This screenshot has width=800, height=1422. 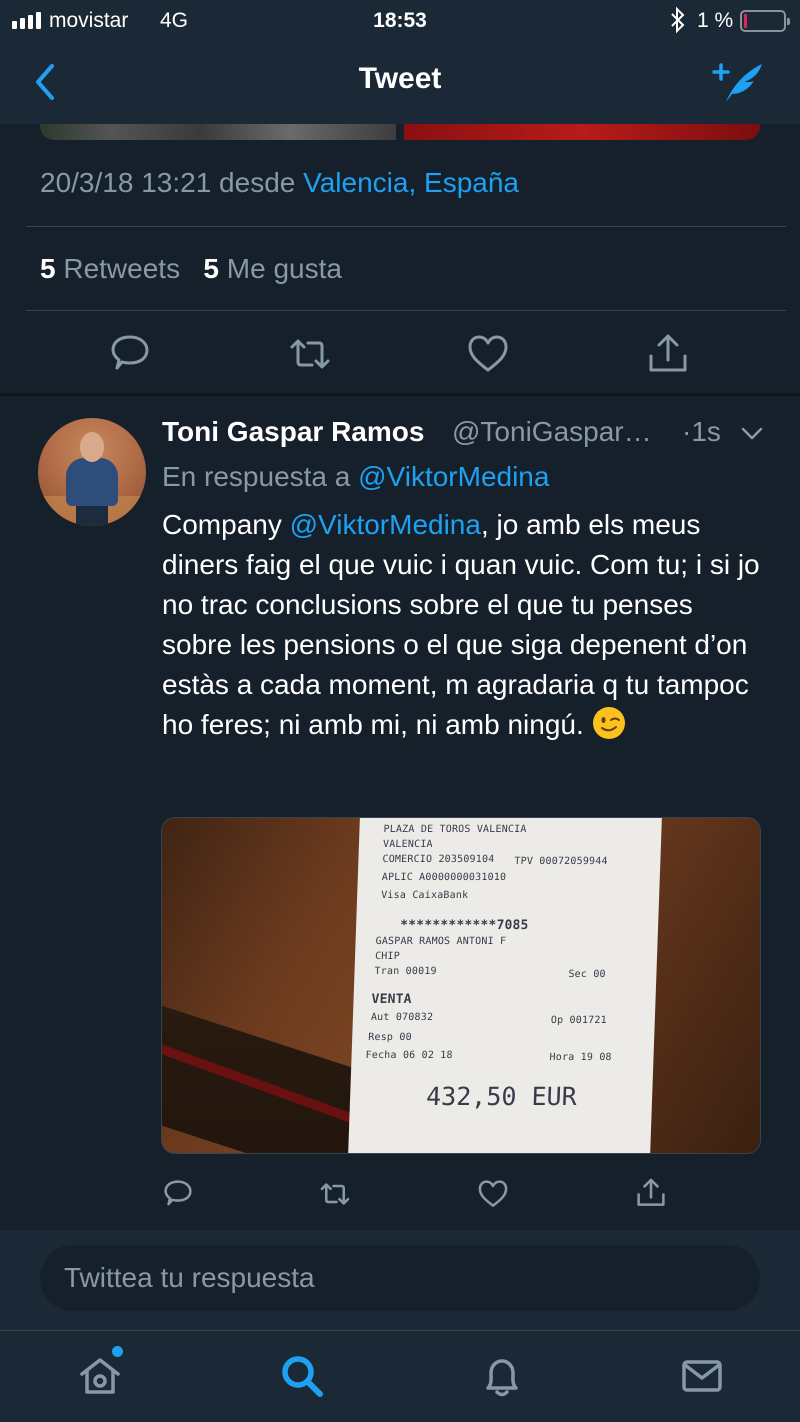 I want to click on tab-messages, so click(x=702, y=1376).